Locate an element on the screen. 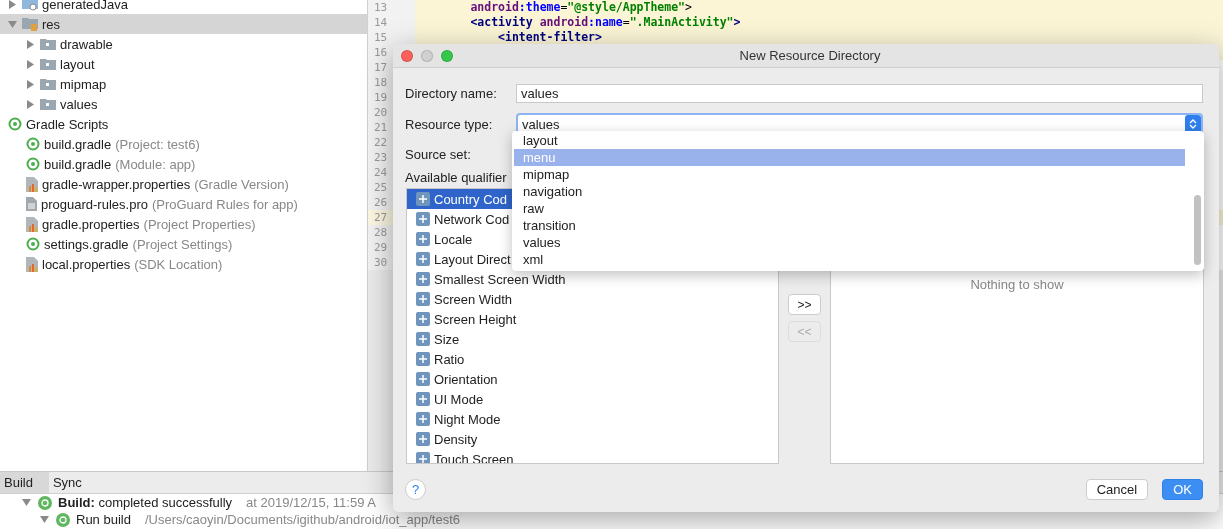 Image resolution: width=1223 pixels, height=529 pixels. build-status: Build: completed successfully is located at coordinates (145, 502).